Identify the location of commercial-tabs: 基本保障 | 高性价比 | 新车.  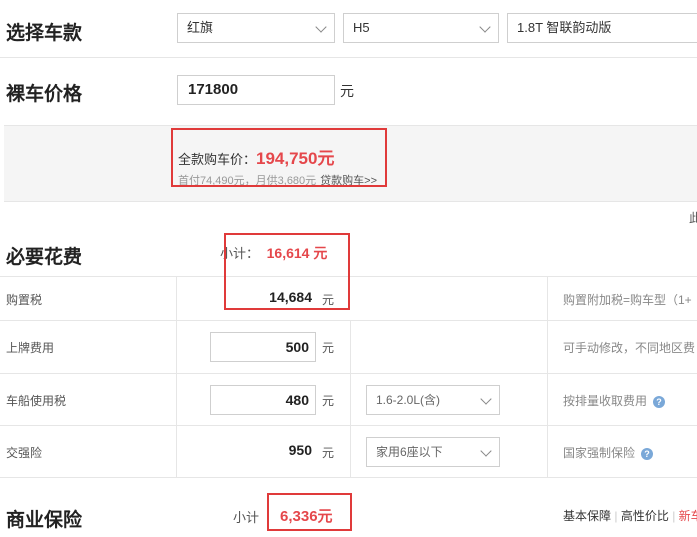
(630, 515).